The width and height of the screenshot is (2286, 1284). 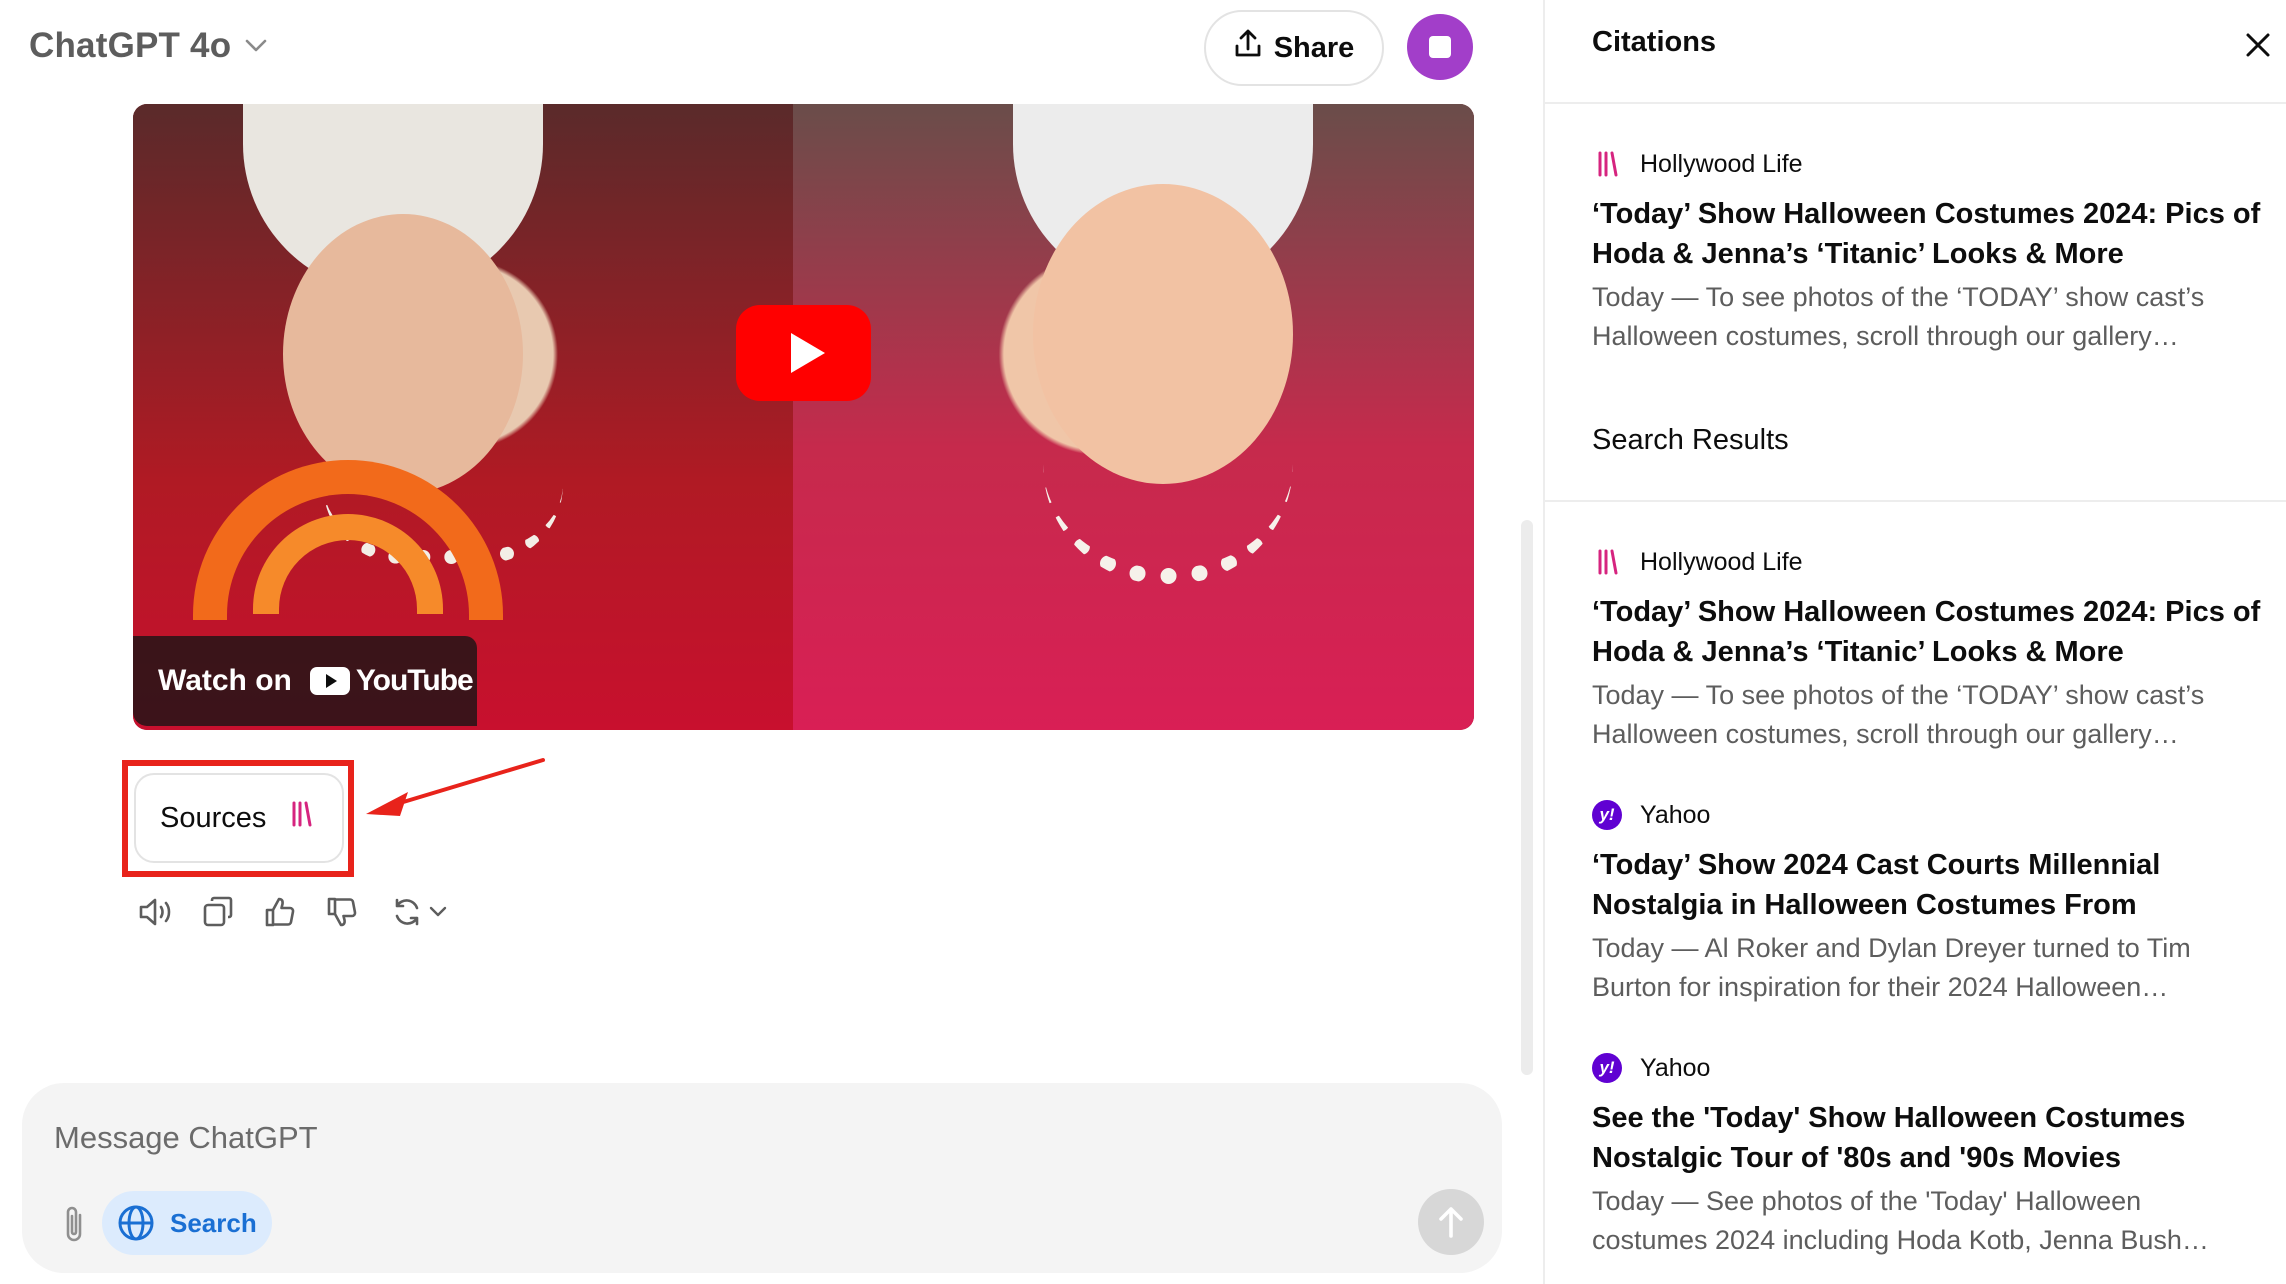 I want to click on thumbs-down-icon, so click(x=342, y=912).